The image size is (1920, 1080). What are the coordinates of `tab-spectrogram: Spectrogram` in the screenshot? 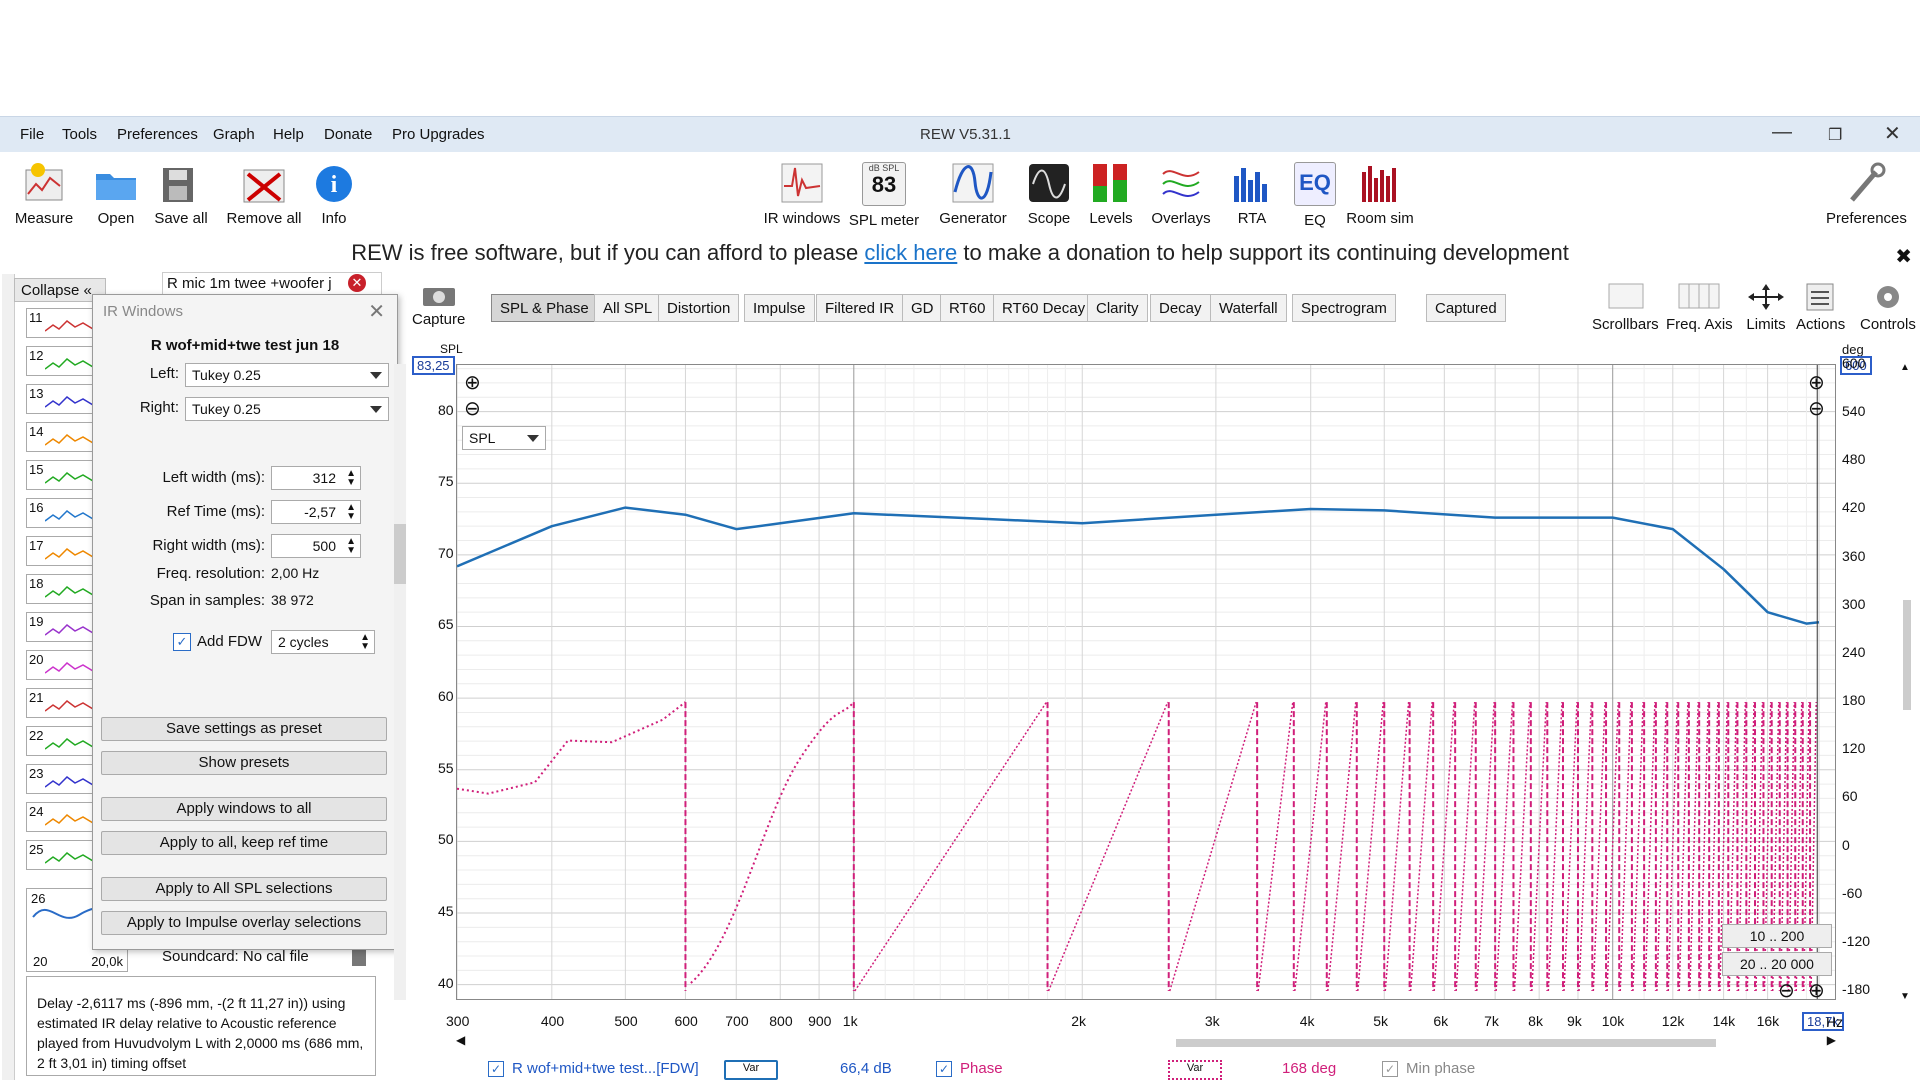 It's located at (1344, 308).